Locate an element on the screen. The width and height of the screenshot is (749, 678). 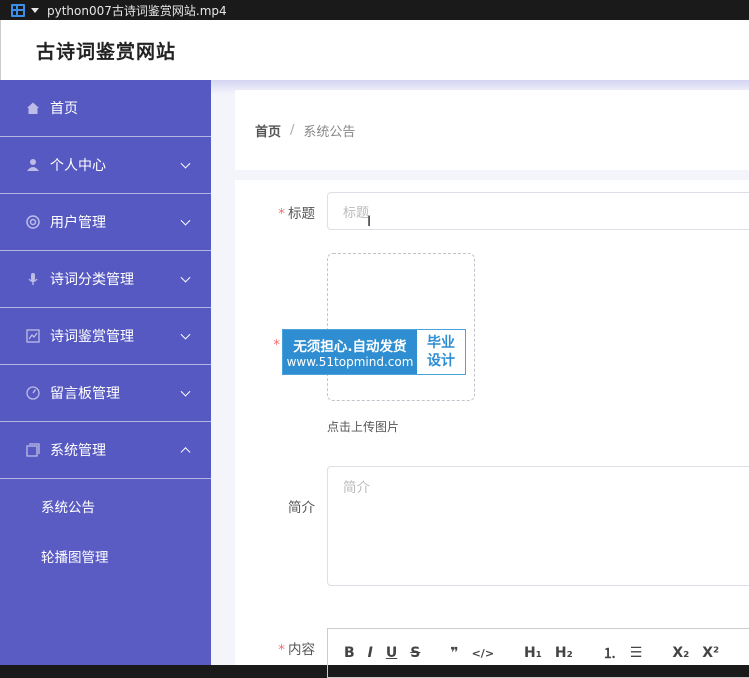
dial-icon is located at coordinates (33, 393).